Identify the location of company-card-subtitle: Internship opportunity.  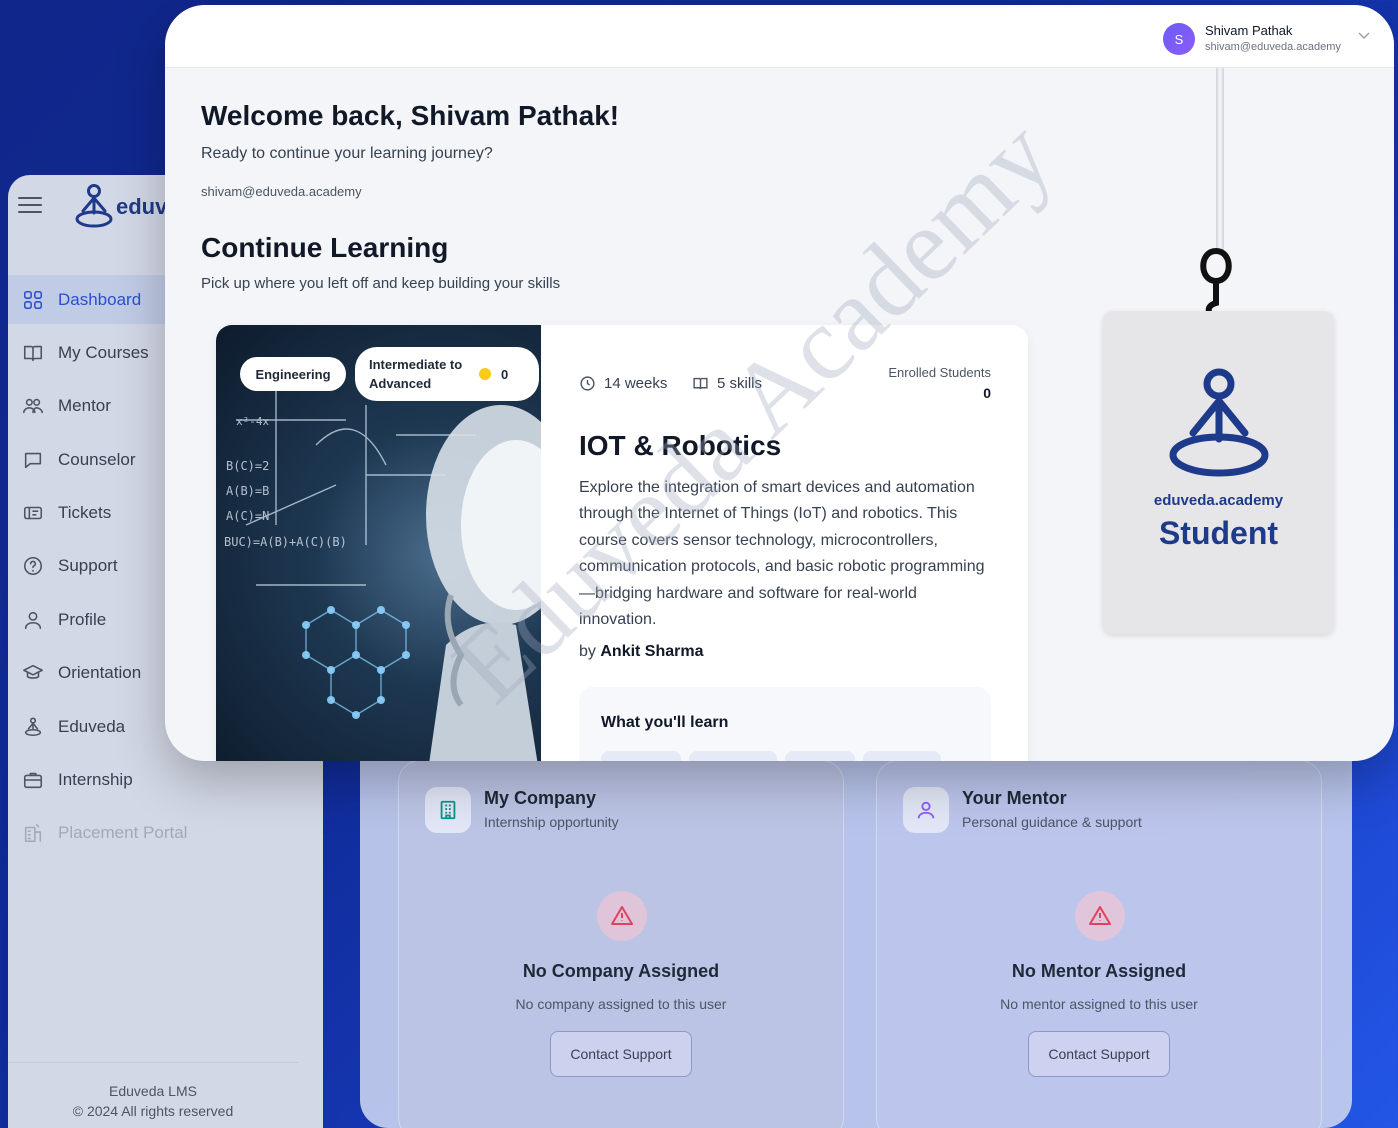
(551, 822).